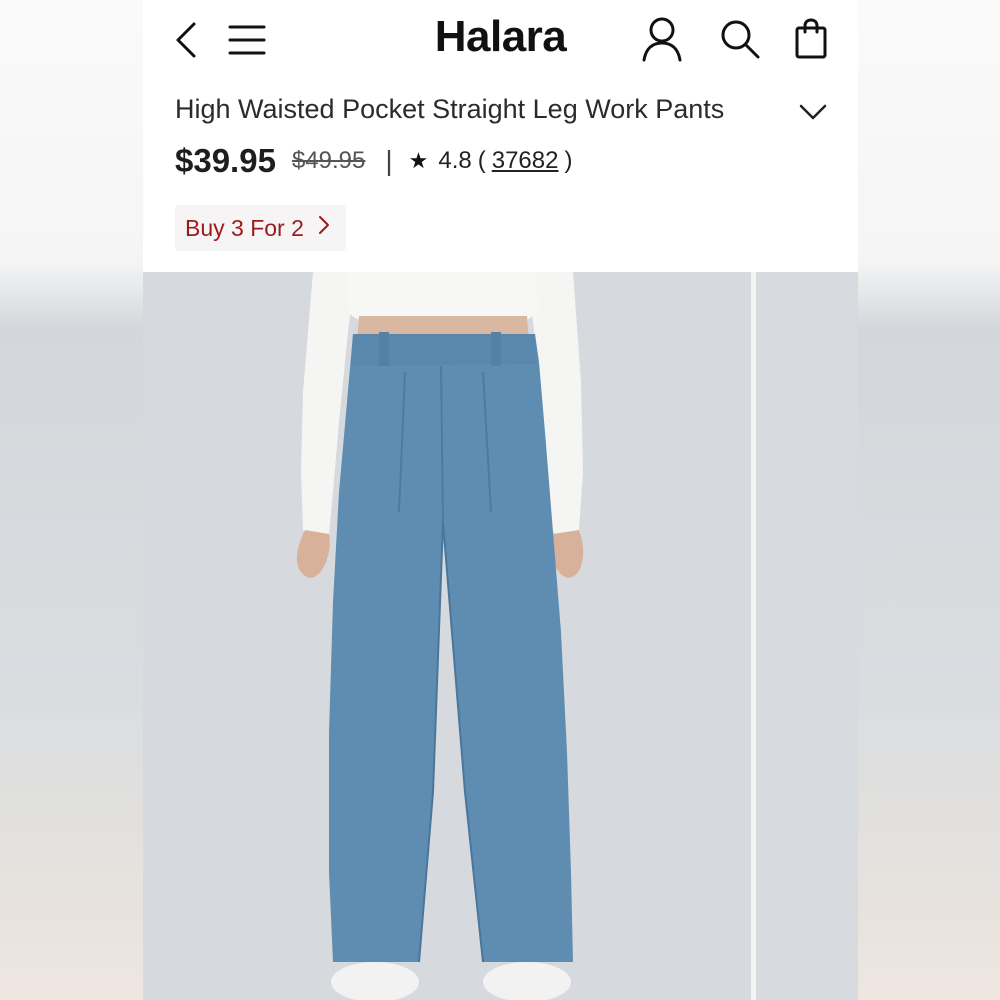 The image size is (1000, 1000). I want to click on open-paren: (, so click(481, 160).